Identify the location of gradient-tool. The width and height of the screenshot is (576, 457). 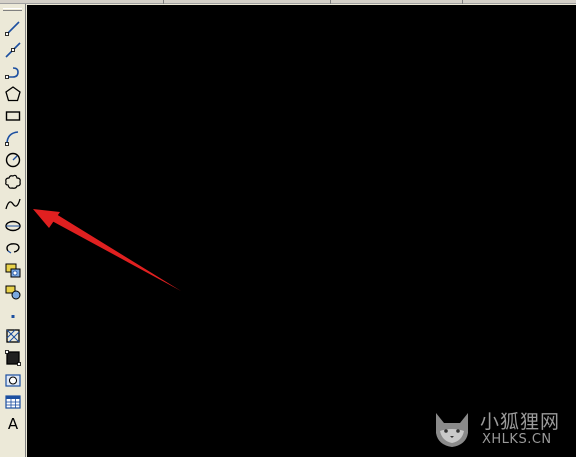
(13, 358).